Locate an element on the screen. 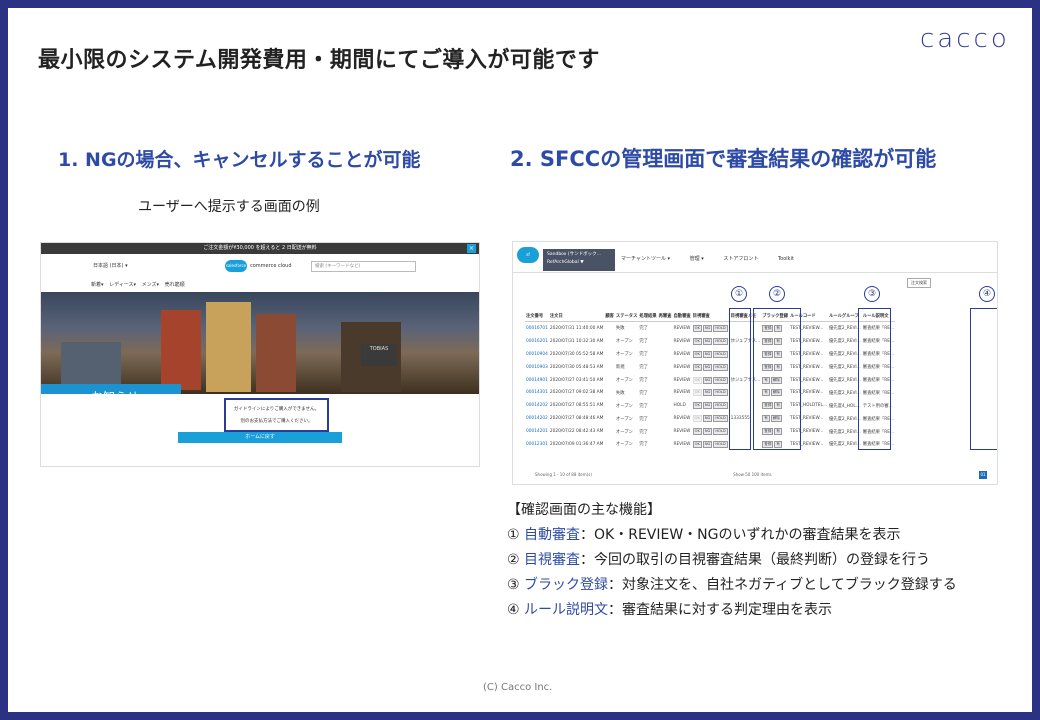 The height and width of the screenshot is (720, 1040). language-select: 日本語 (日本) ▾ is located at coordinates (110, 265).